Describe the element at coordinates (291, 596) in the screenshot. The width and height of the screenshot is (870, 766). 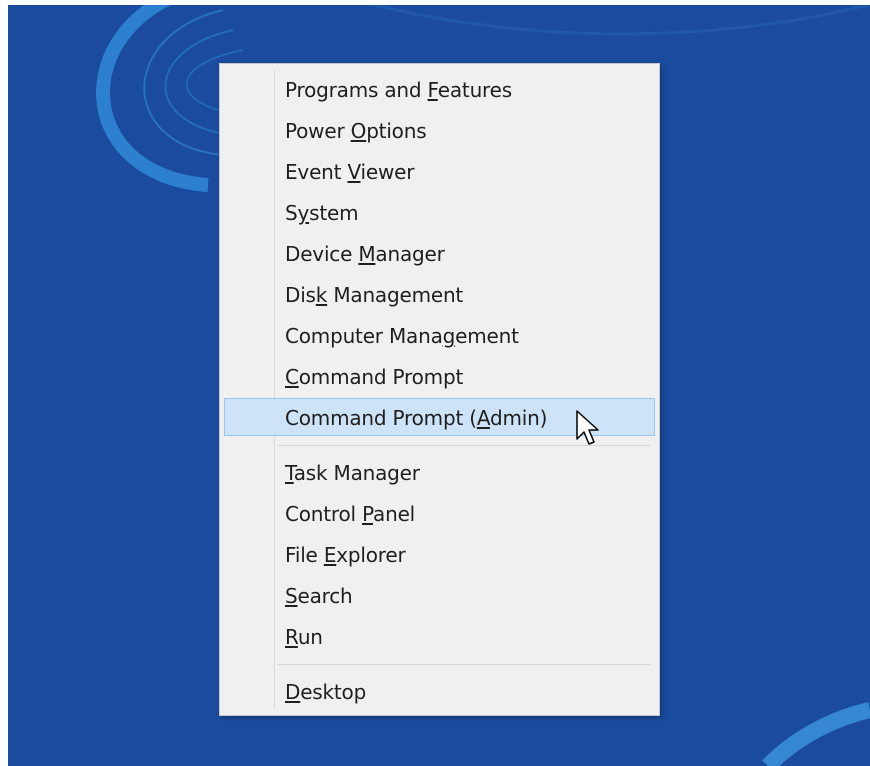
I see `access-key: S` at that location.